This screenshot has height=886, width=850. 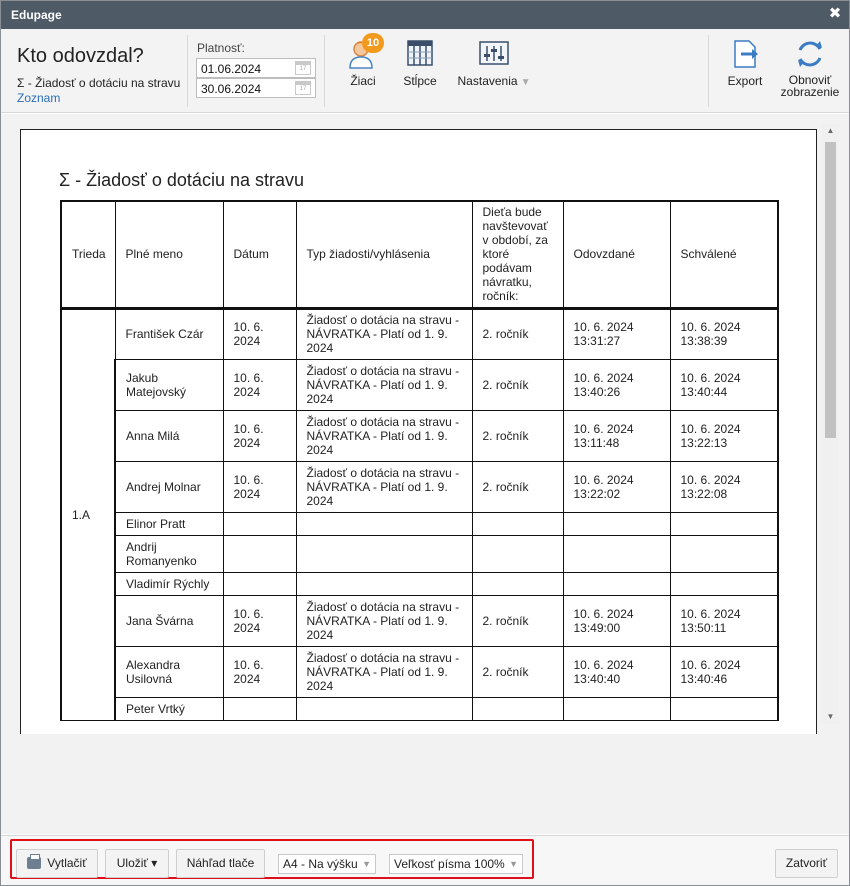 I want to click on table-row: Vladimír Rýchly, so click(x=420, y=583).